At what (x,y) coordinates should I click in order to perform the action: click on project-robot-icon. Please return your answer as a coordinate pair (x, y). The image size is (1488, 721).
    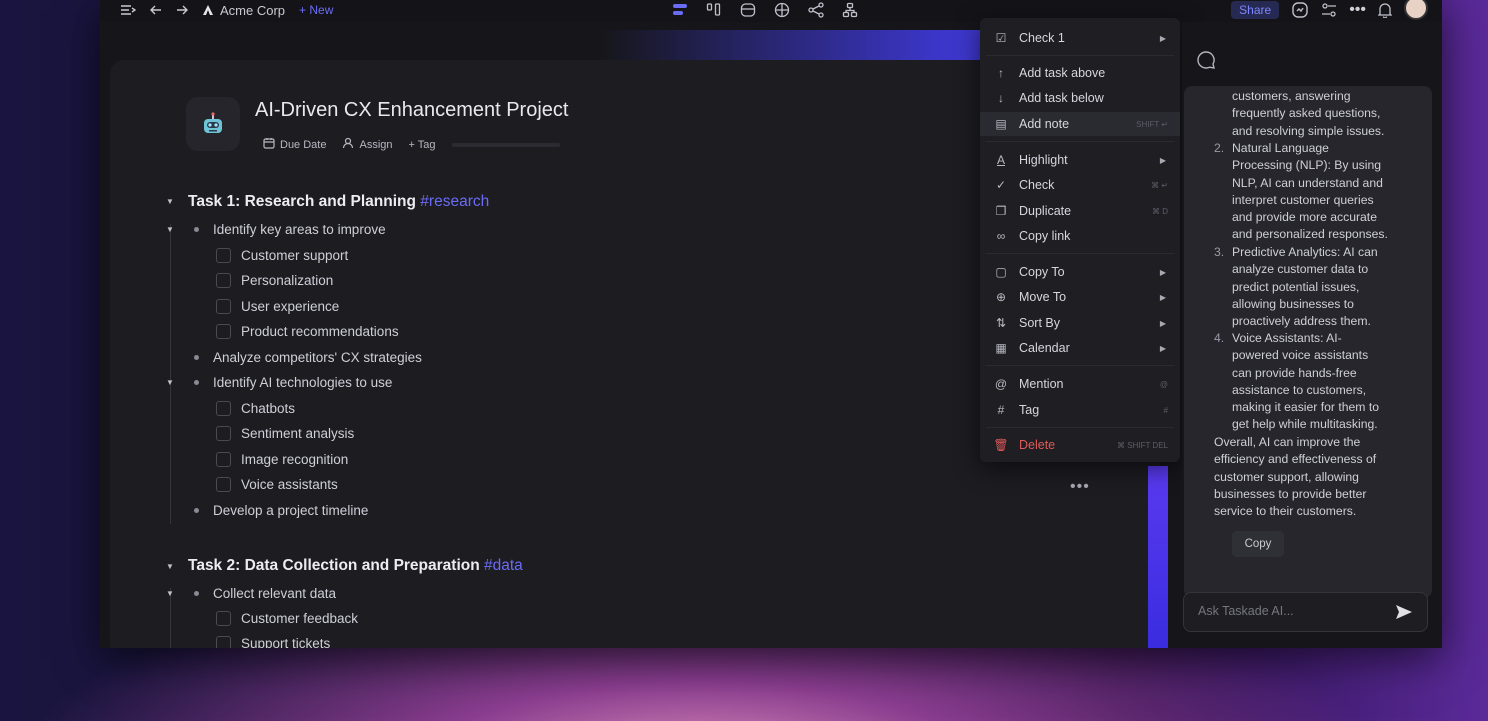
    Looking at the image, I should click on (213, 124).